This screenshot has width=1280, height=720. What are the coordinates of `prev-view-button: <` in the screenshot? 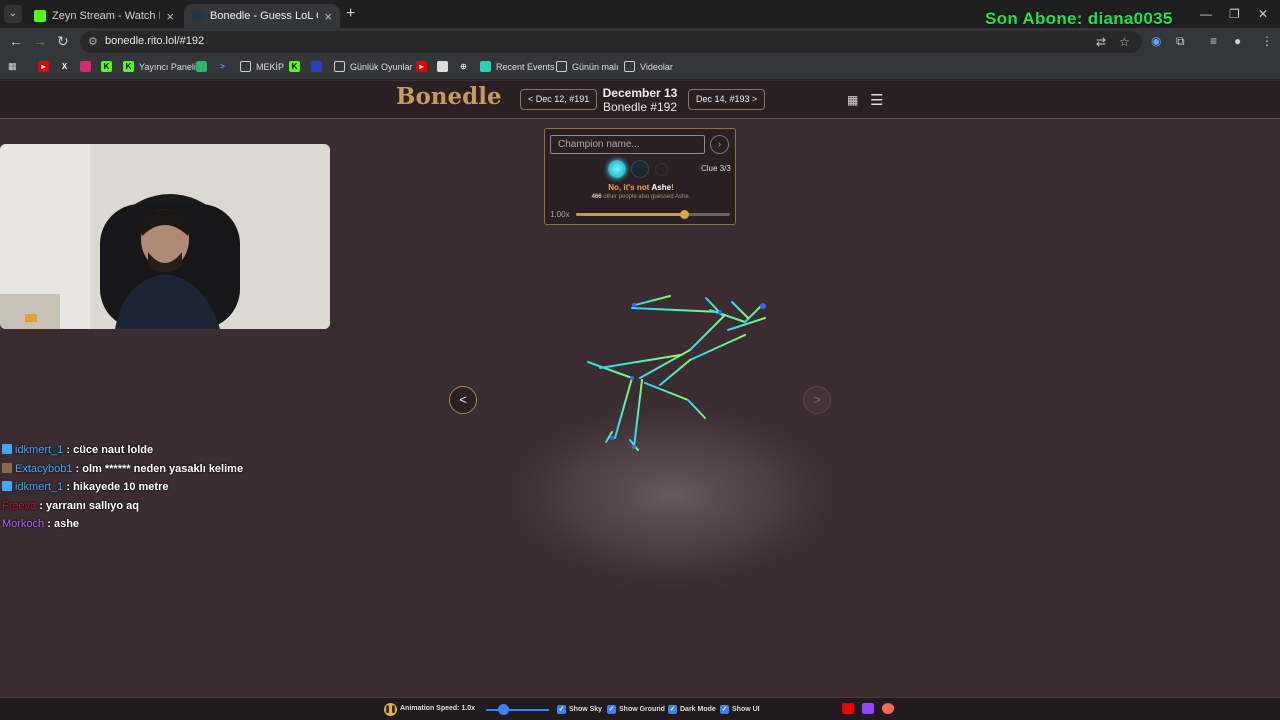 It's located at (463, 400).